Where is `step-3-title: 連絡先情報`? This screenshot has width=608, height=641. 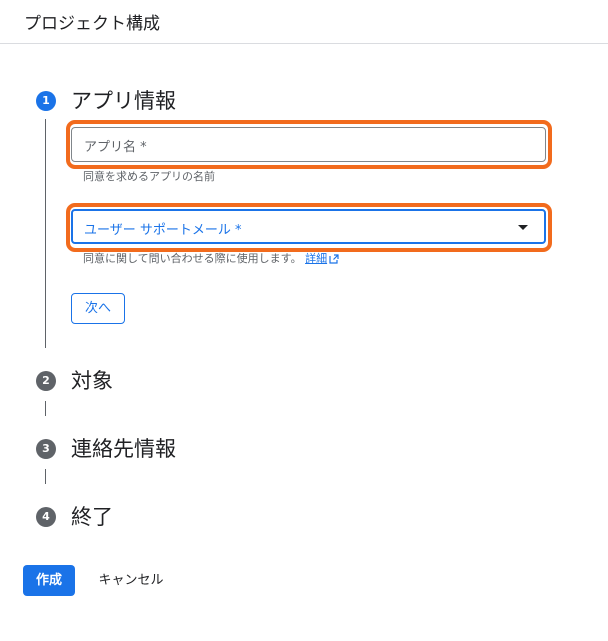 step-3-title: 連絡先情報 is located at coordinates (123, 449).